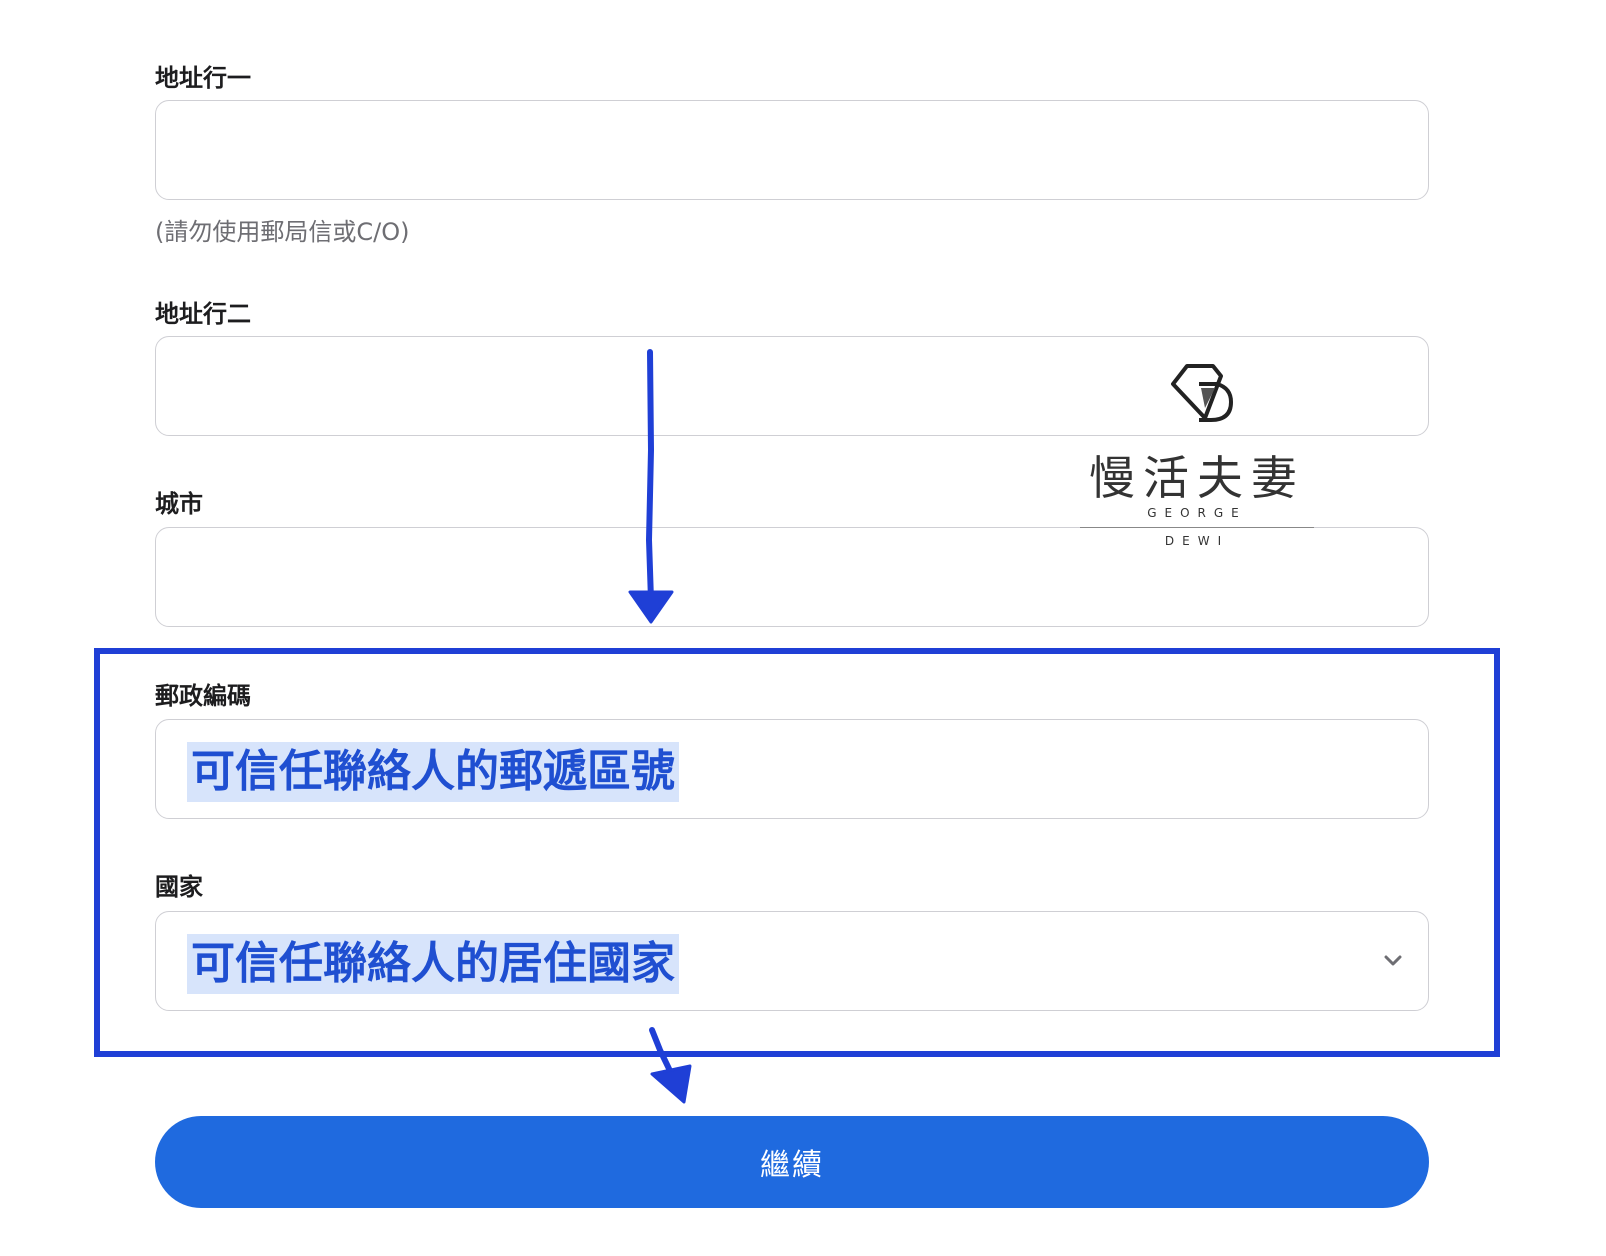  Describe the element at coordinates (792, 1162) in the screenshot. I see `continue-button: 繼續` at that location.